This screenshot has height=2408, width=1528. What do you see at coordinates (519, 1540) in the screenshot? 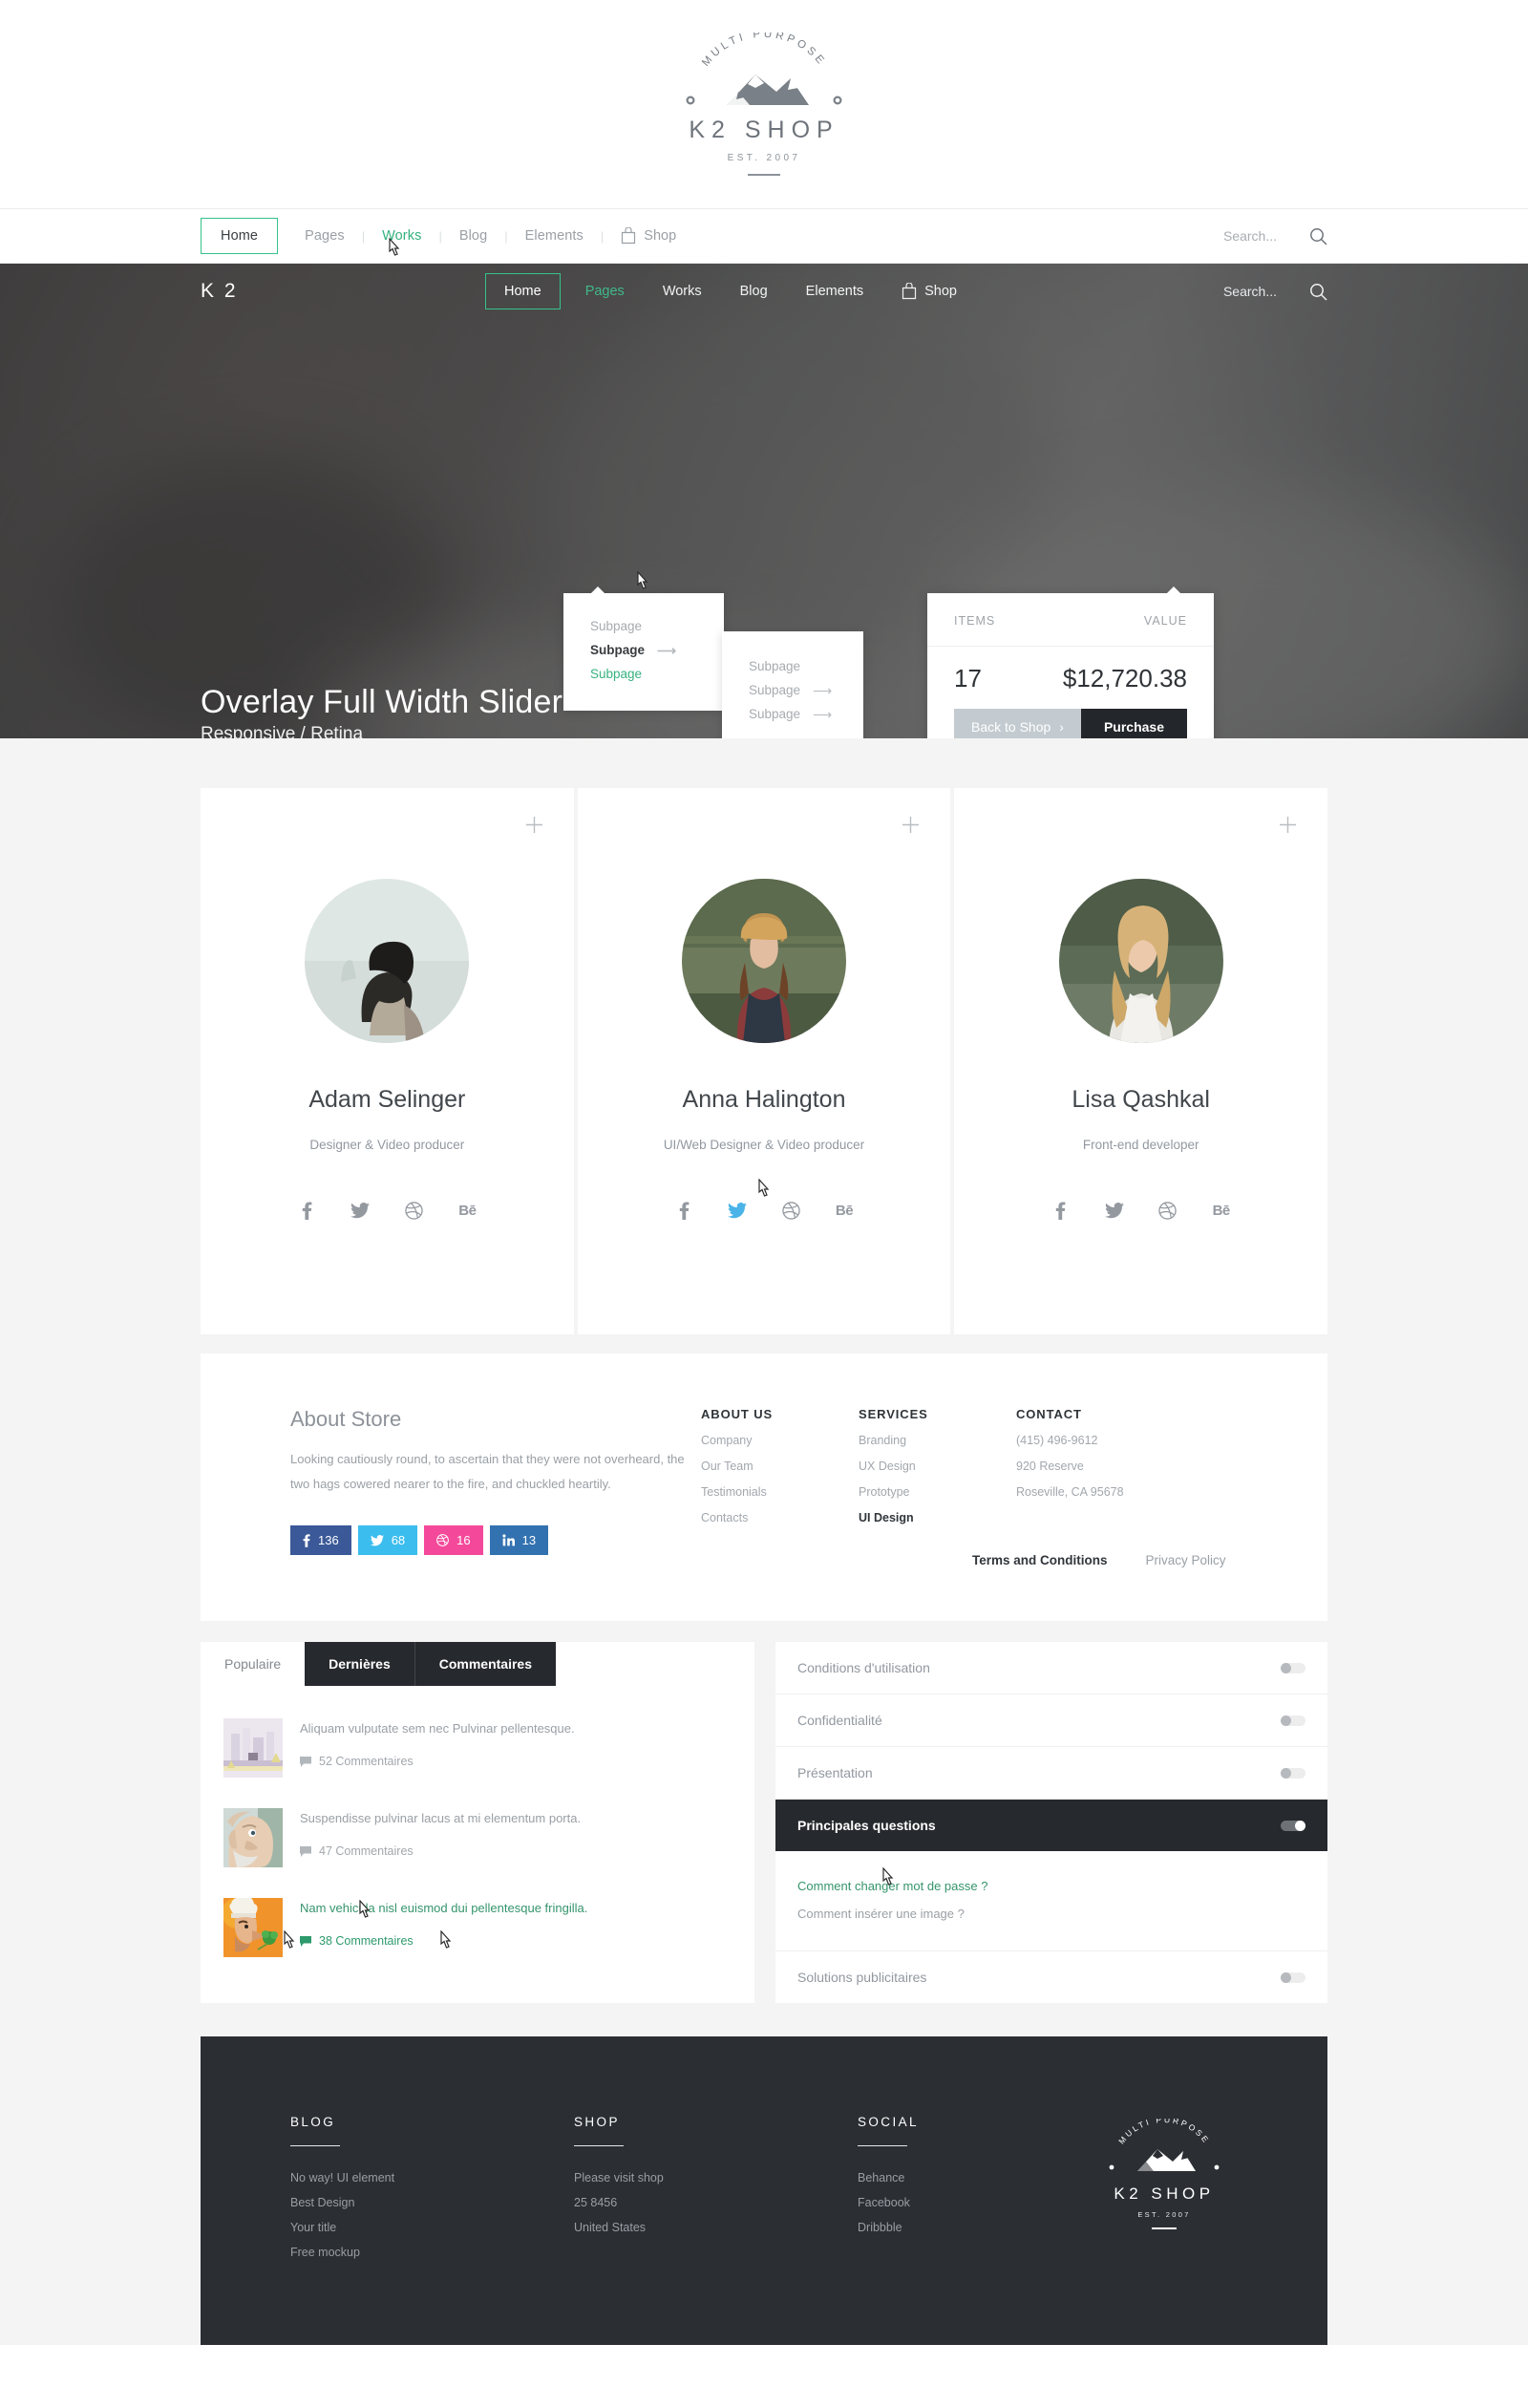
I see `linkedin-counter: 13` at bounding box center [519, 1540].